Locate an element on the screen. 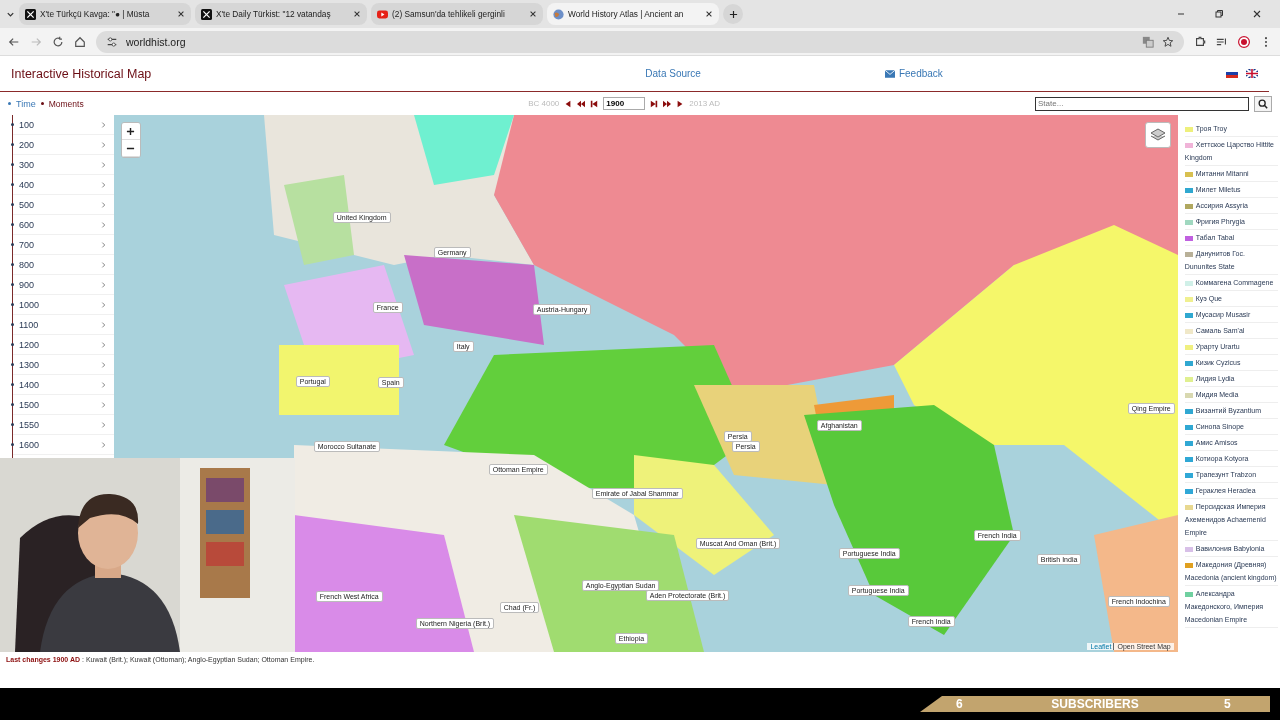 The width and height of the screenshot is (1280, 720). subscriber-digit: 5 is located at coordinates (1228, 704).